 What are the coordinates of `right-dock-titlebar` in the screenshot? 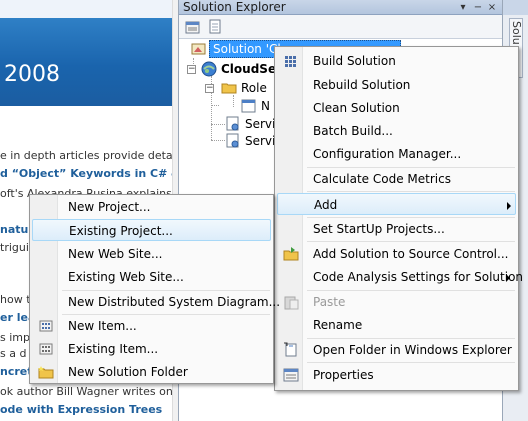 It's located at (515, 7).